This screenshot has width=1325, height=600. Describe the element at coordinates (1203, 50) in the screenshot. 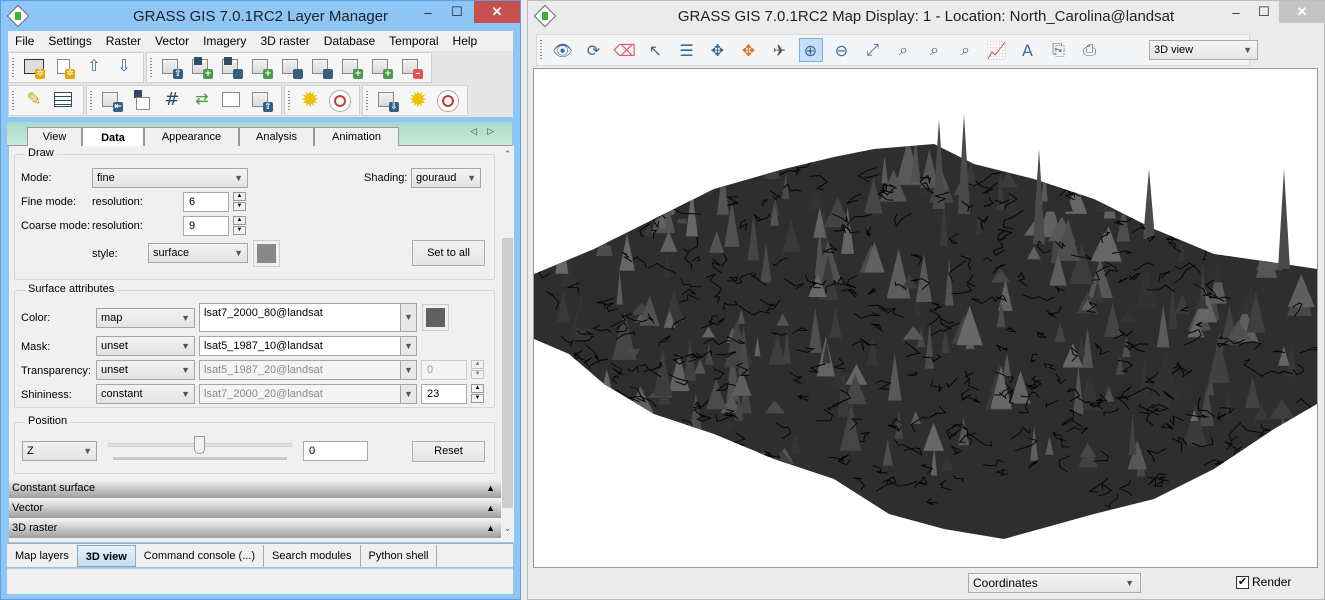

I see `view-mode-select: 3D view ▼` at that location.